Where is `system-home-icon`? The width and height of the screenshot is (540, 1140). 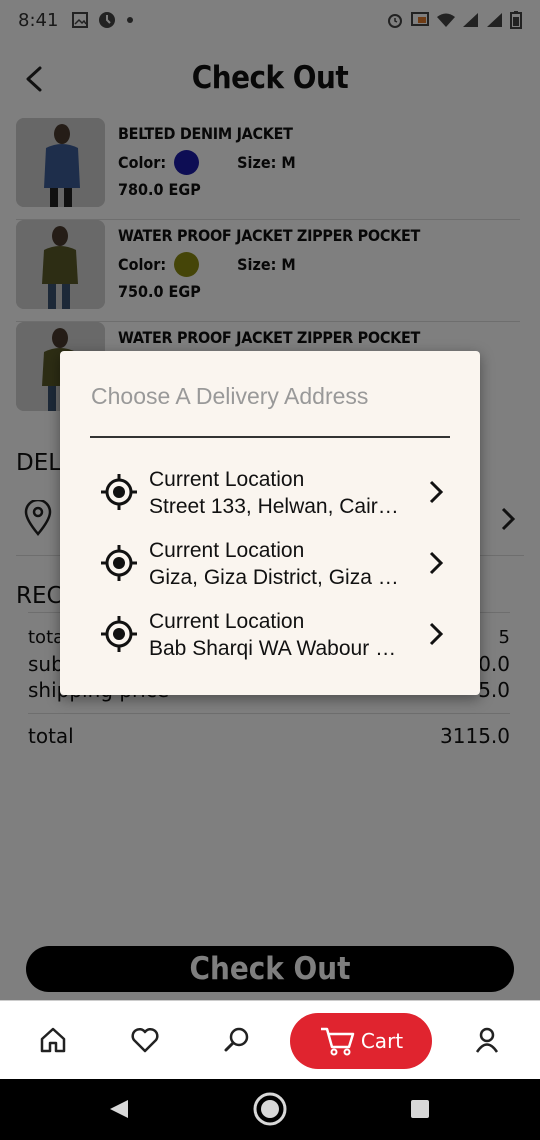
system-home-icon is located at coordinates (270, 1109).